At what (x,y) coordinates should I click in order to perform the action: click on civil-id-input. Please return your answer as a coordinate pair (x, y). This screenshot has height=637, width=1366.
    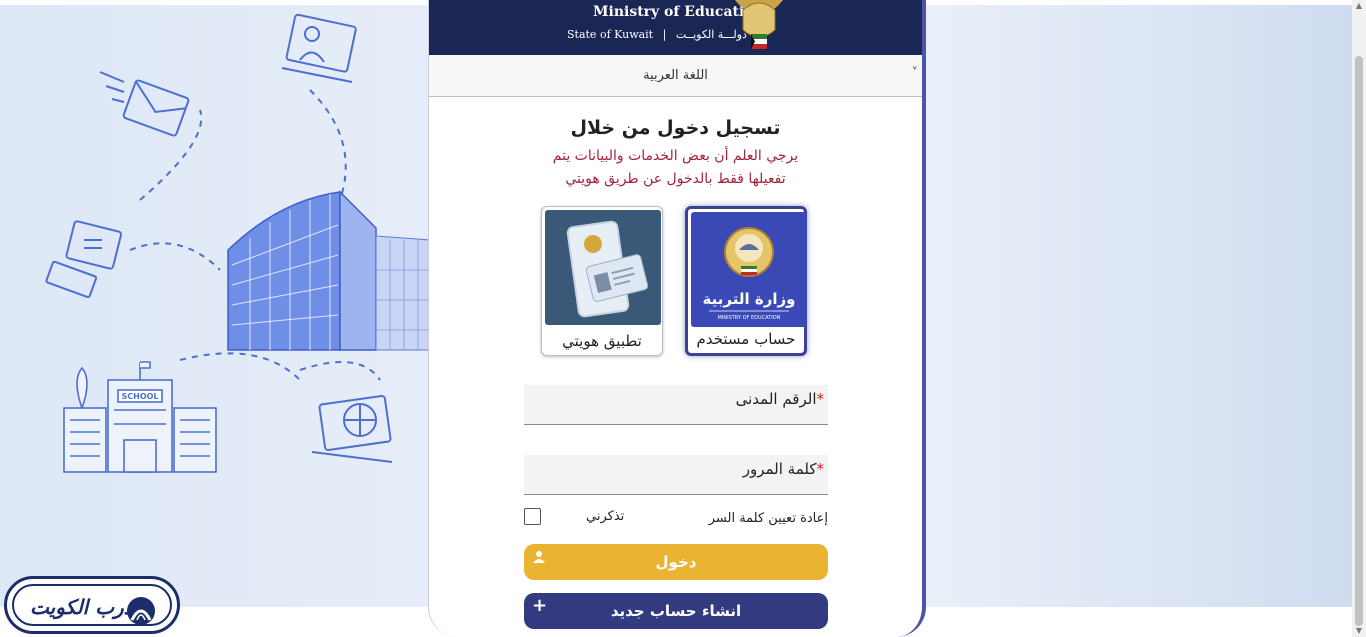
    Looking at the image, I should click on (676, 404).